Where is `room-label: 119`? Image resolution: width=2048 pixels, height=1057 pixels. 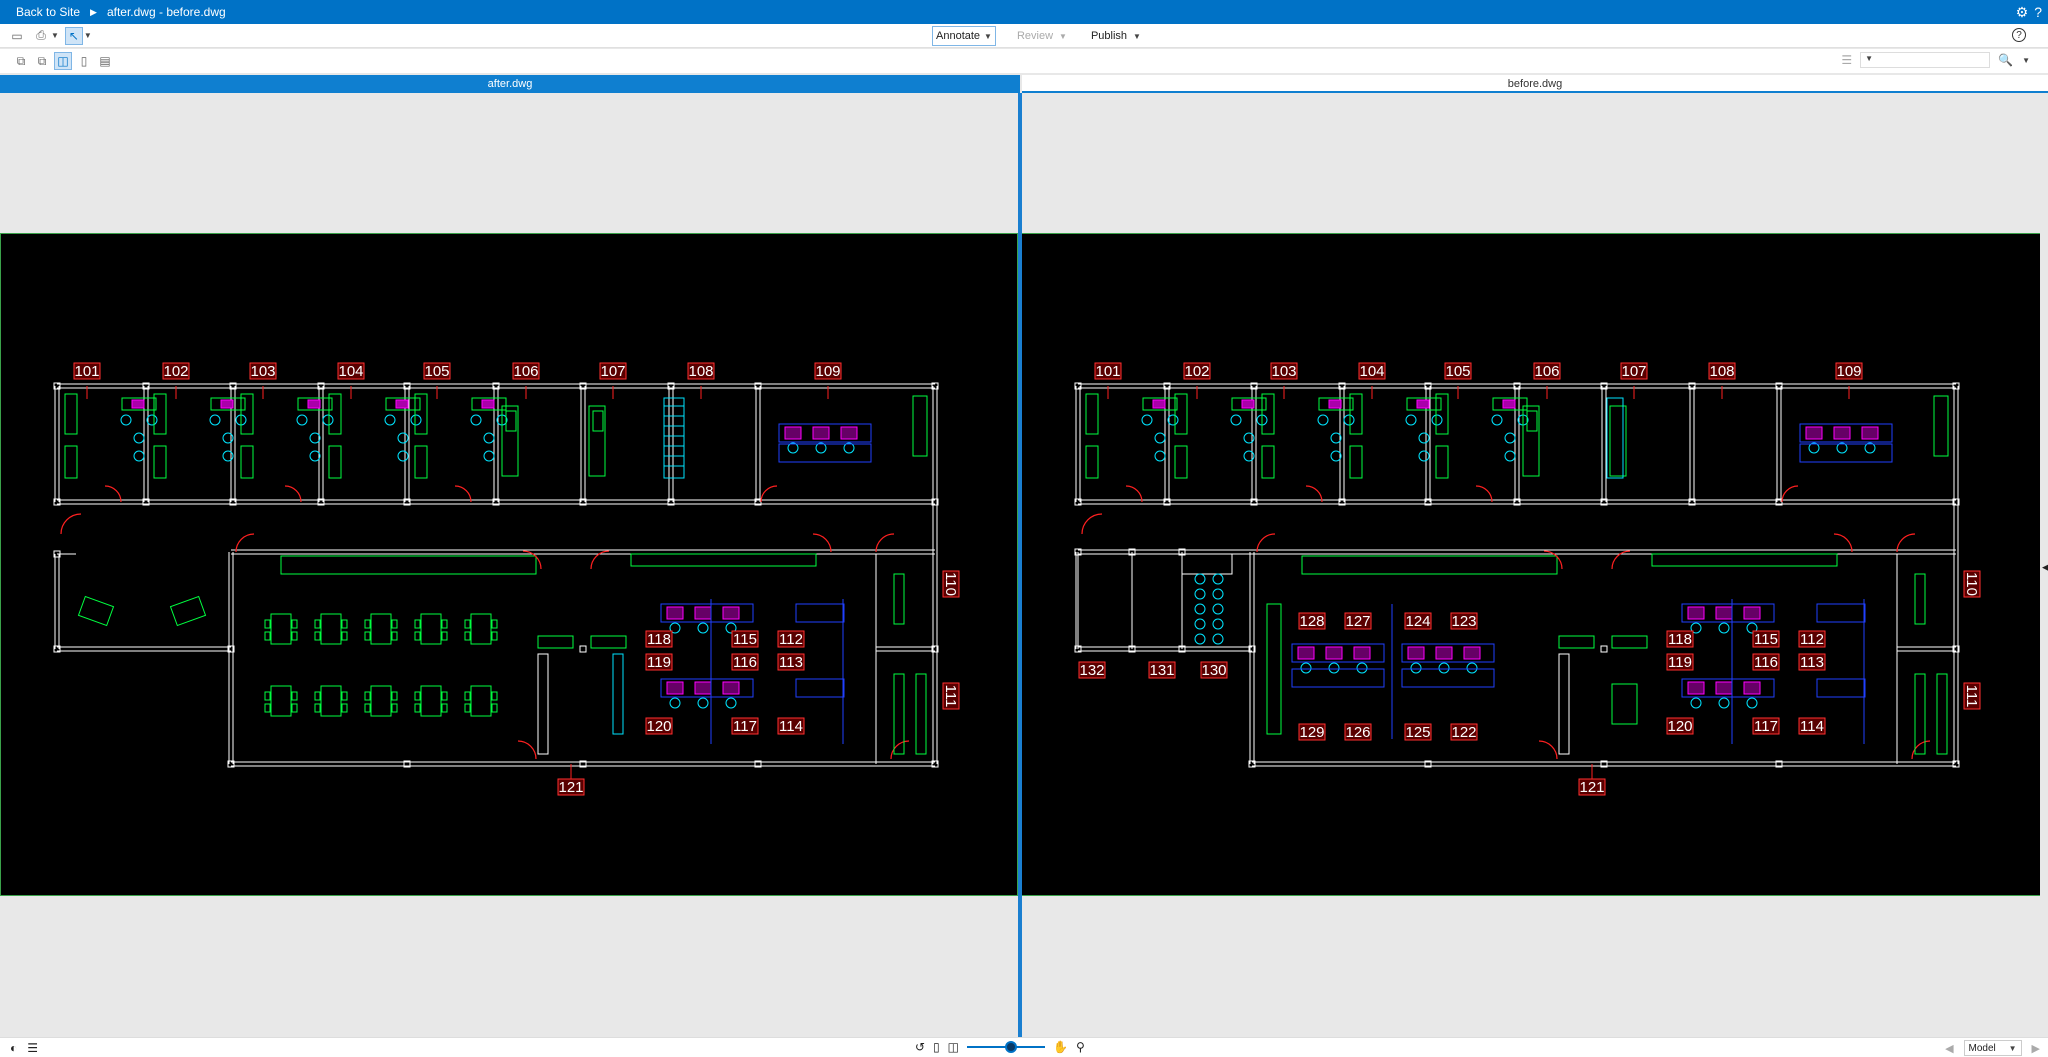 room-label: 119 is located at coordinates (659, 662).